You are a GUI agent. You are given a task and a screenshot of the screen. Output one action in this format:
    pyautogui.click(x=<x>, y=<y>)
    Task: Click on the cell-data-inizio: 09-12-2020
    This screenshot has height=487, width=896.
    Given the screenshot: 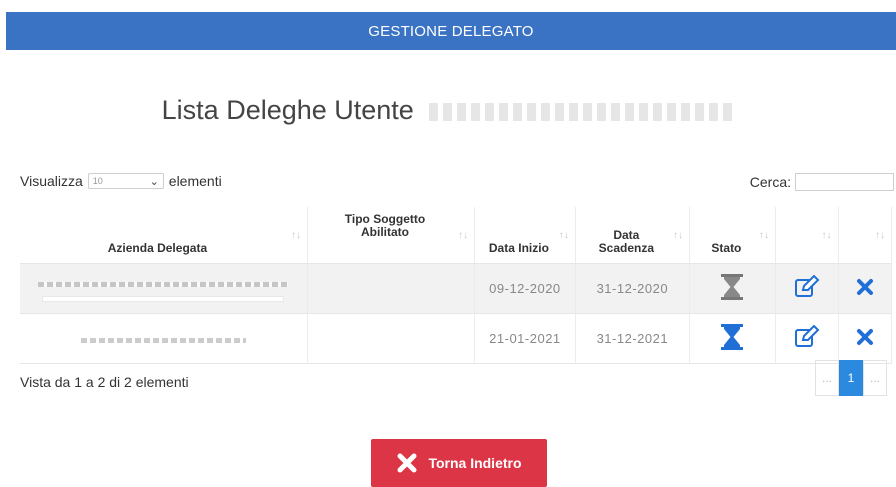 What is the action you would take?
    pyautogui.click(x=525, y=288)
    